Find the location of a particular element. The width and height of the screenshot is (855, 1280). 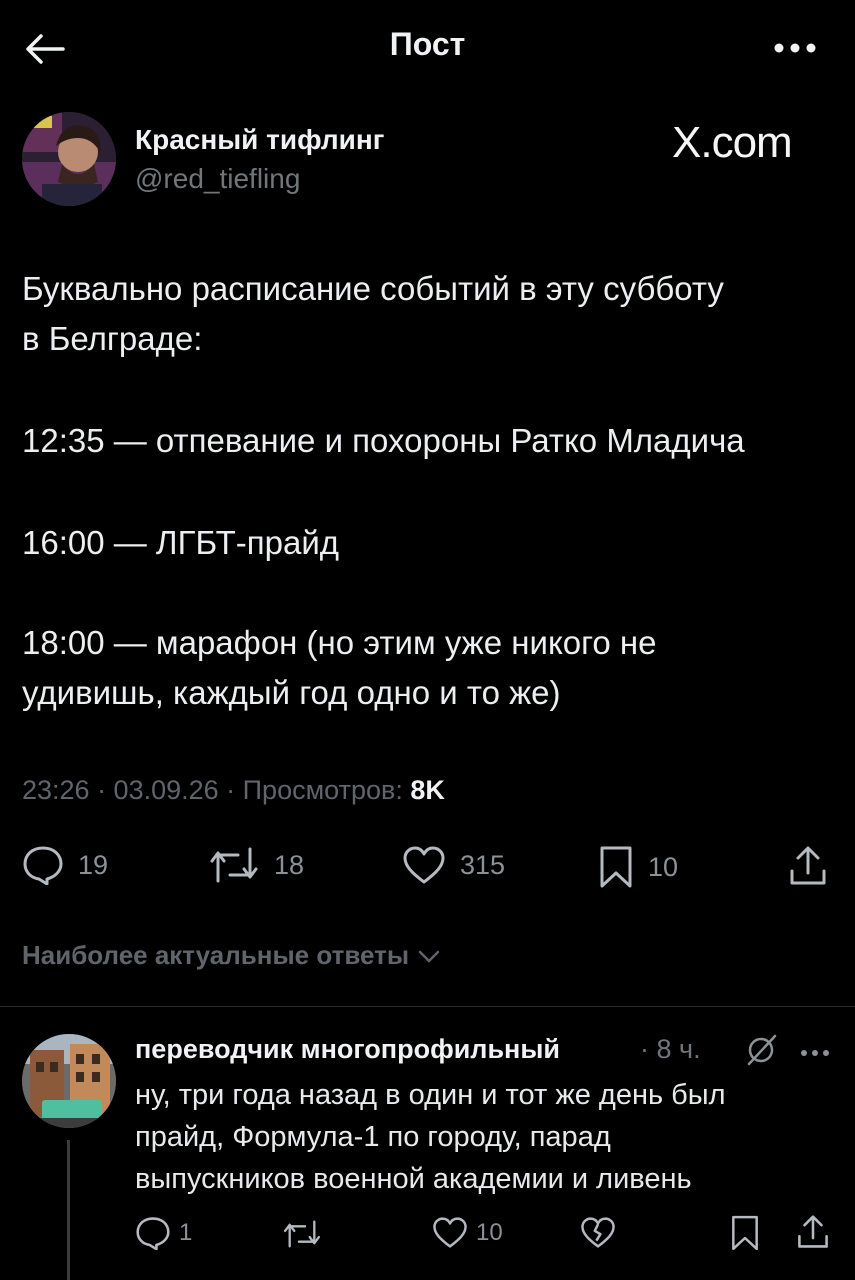

broken-heart-icon is located at coordinates (598, 1232).